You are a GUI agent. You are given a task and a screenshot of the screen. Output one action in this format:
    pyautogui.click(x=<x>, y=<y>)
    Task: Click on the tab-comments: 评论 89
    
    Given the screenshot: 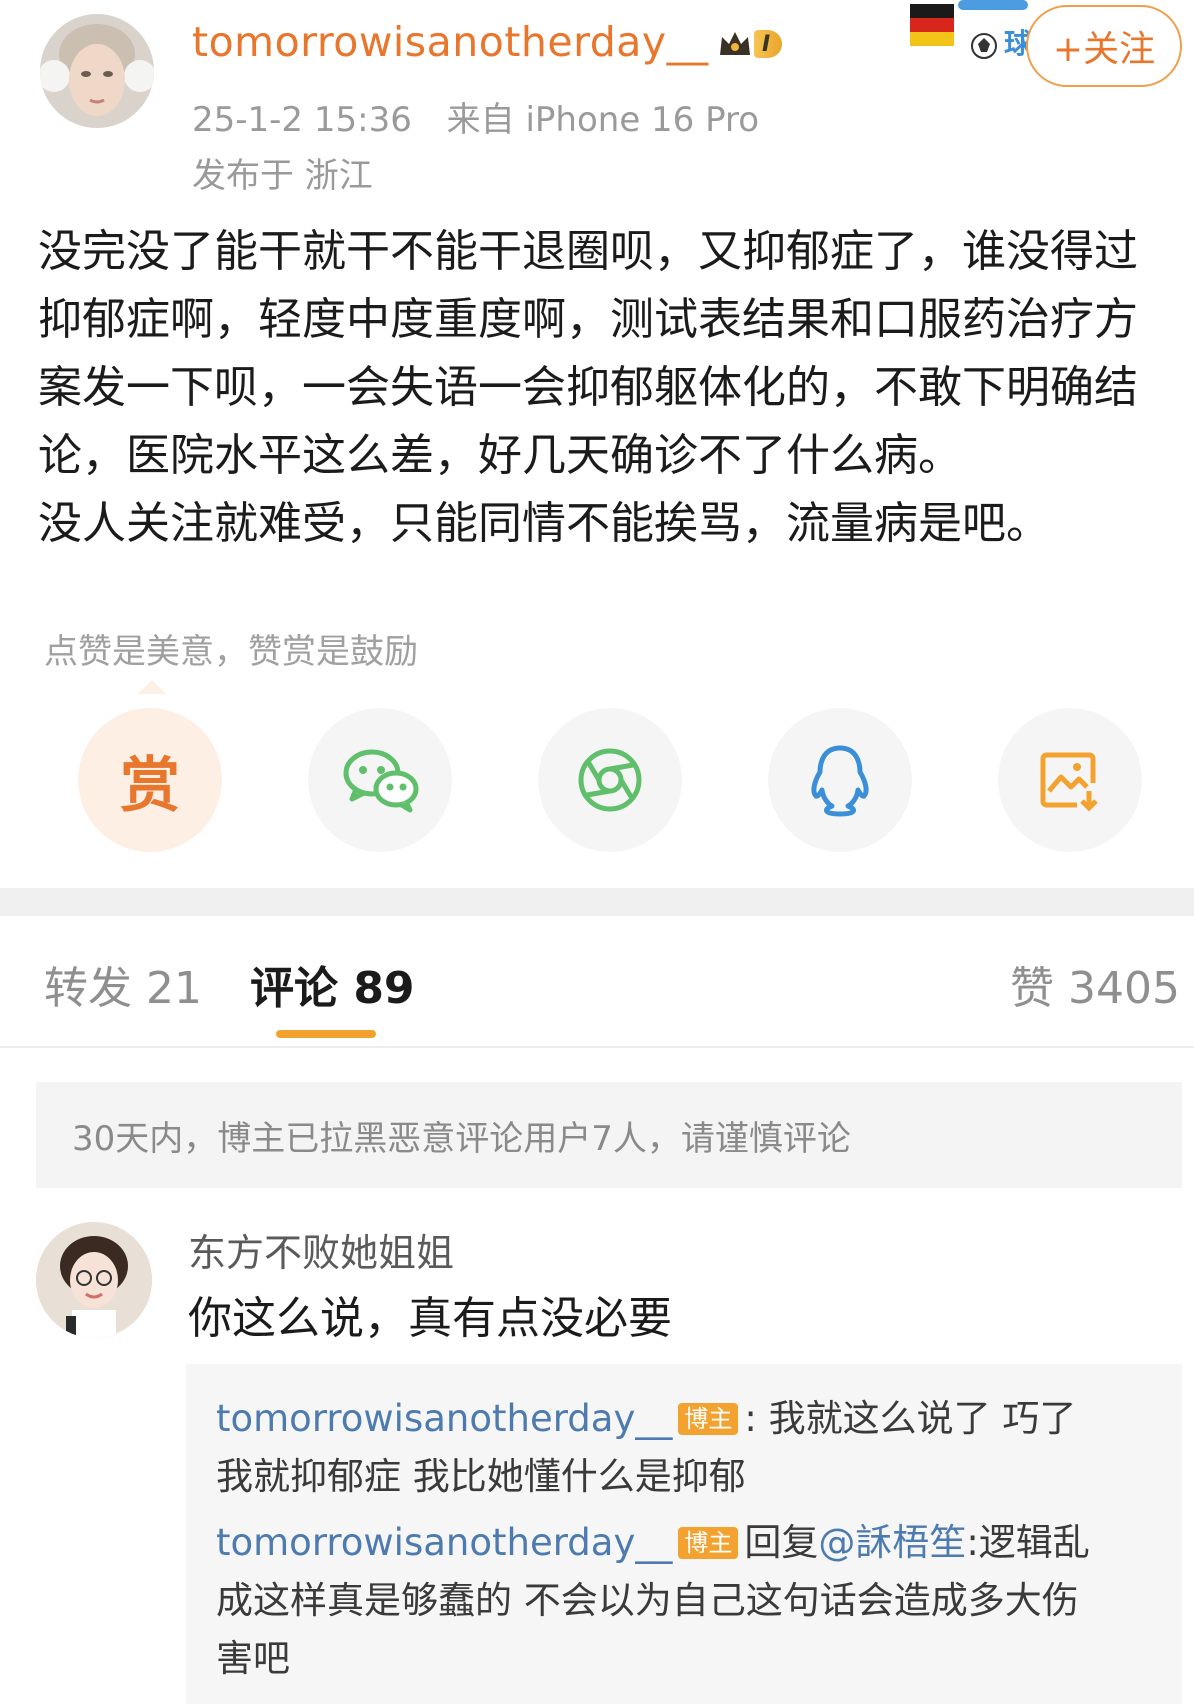 What is the action you would take?
    pyautogui.click(x=332, y=984)
    